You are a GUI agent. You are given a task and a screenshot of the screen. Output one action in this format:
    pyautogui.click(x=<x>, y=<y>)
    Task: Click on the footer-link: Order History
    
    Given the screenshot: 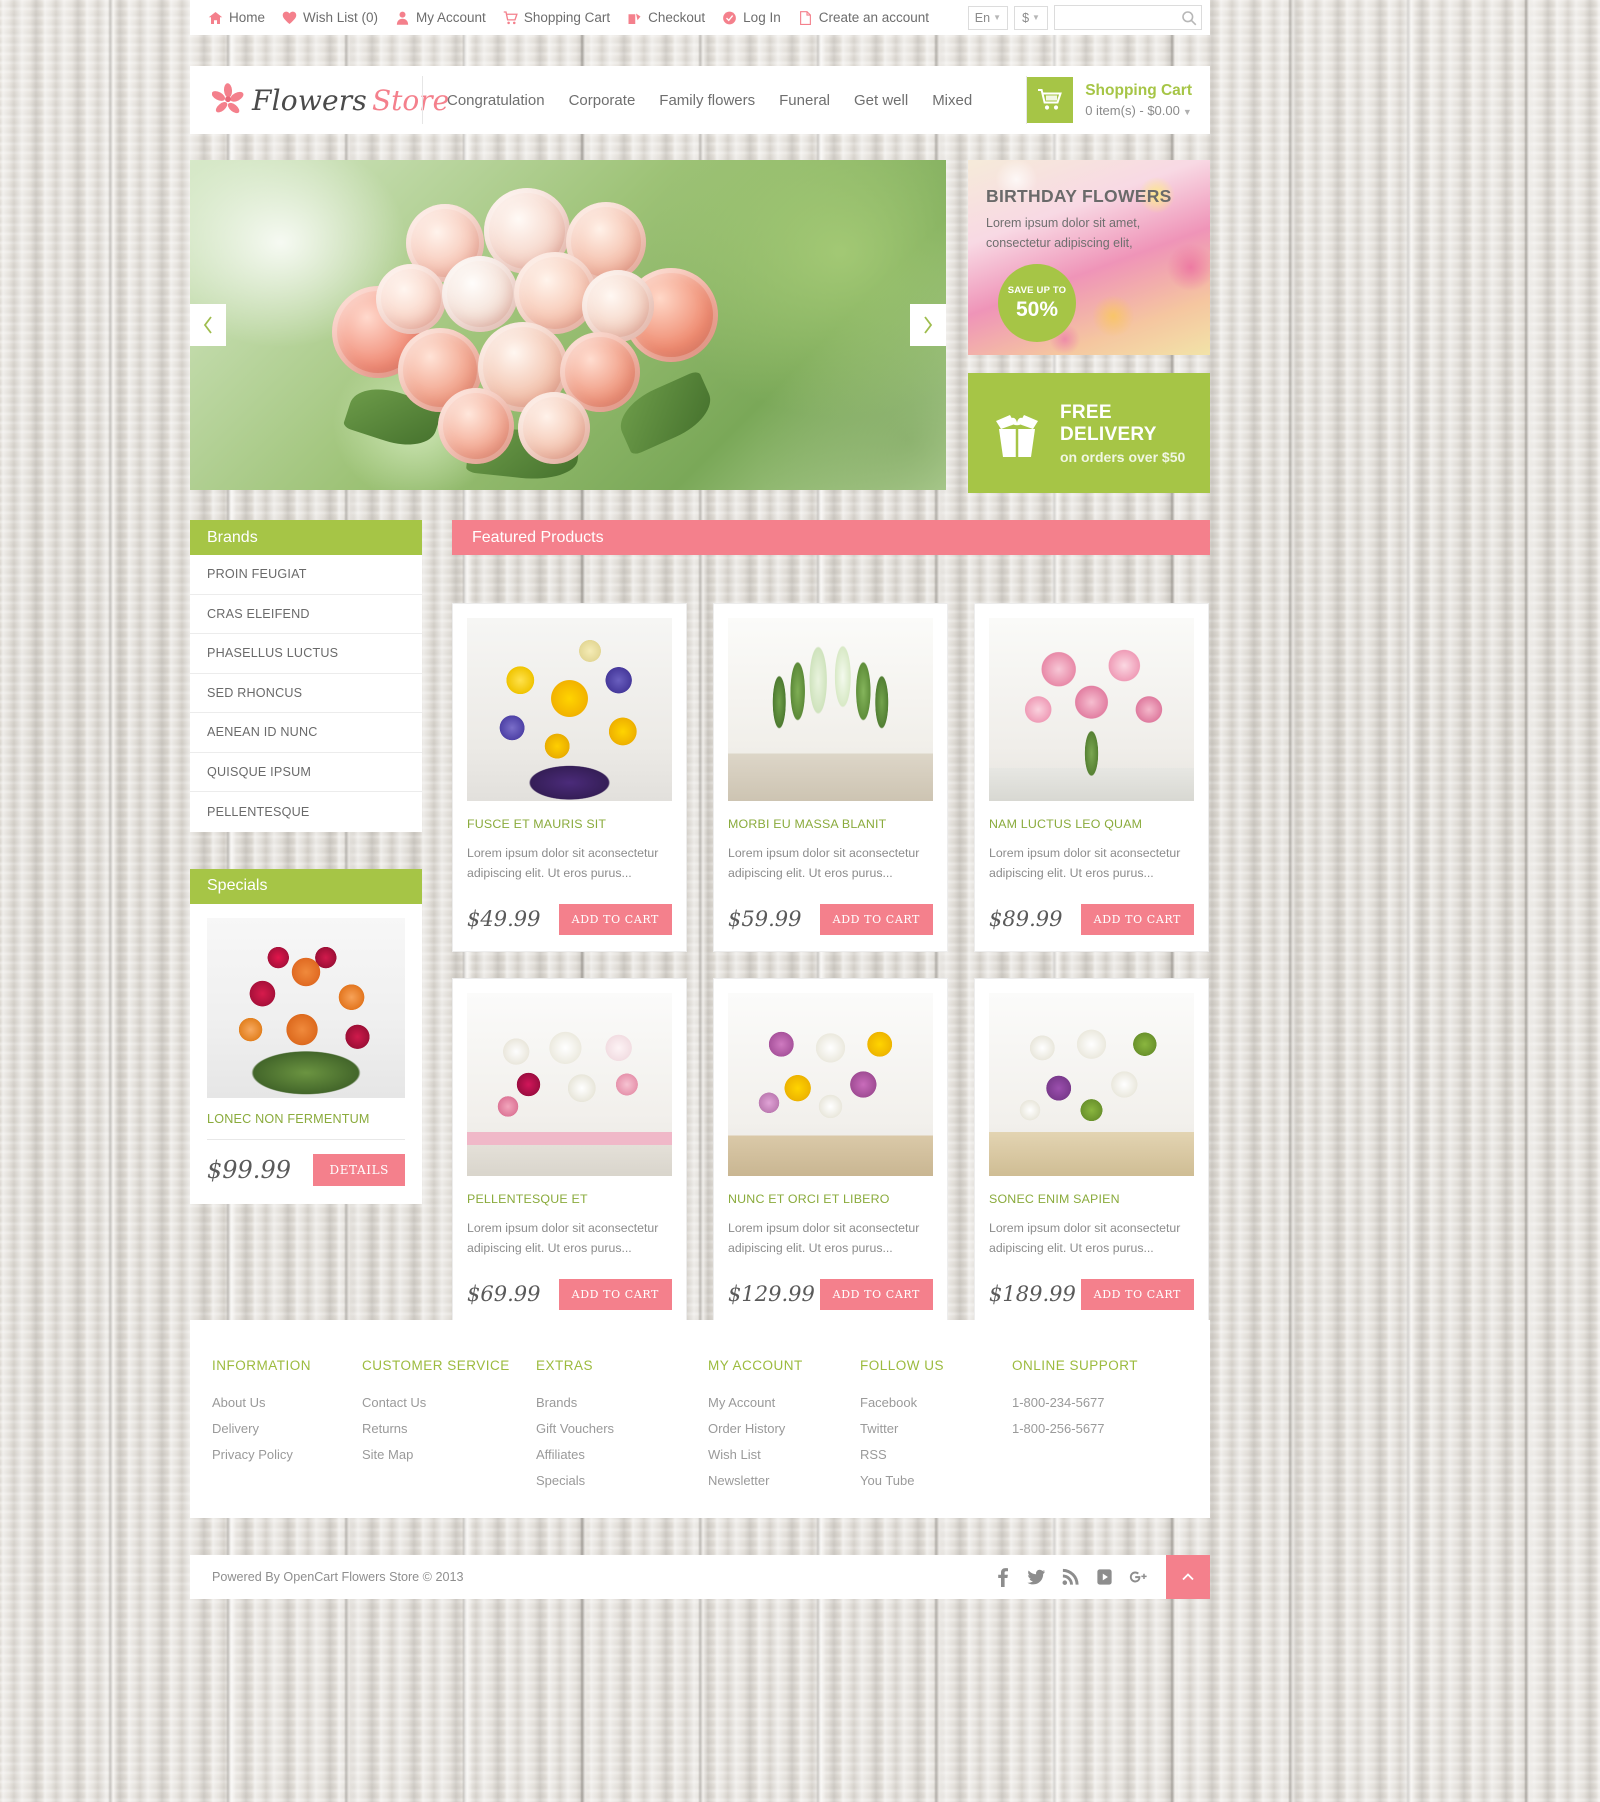 What is the action you would take?
    pyautogui.click(x=784, y=1428)
    